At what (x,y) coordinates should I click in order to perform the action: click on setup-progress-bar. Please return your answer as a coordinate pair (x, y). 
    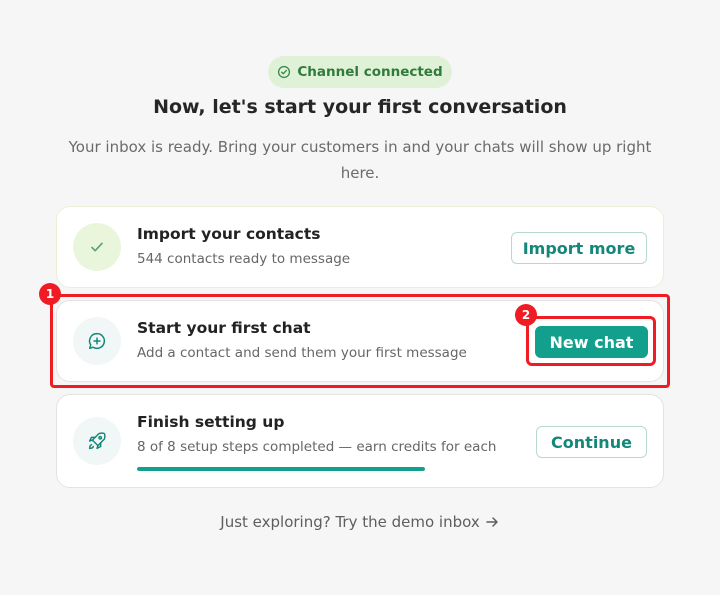
    Looking at the image, I should click on (281, 469).